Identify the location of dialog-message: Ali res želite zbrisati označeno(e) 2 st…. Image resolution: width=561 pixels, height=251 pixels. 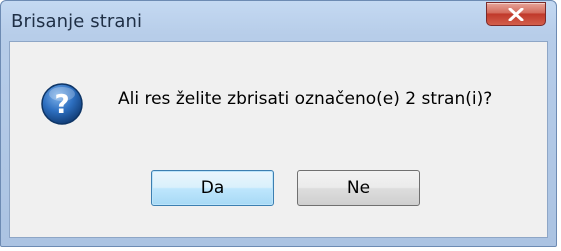
(305, 99).